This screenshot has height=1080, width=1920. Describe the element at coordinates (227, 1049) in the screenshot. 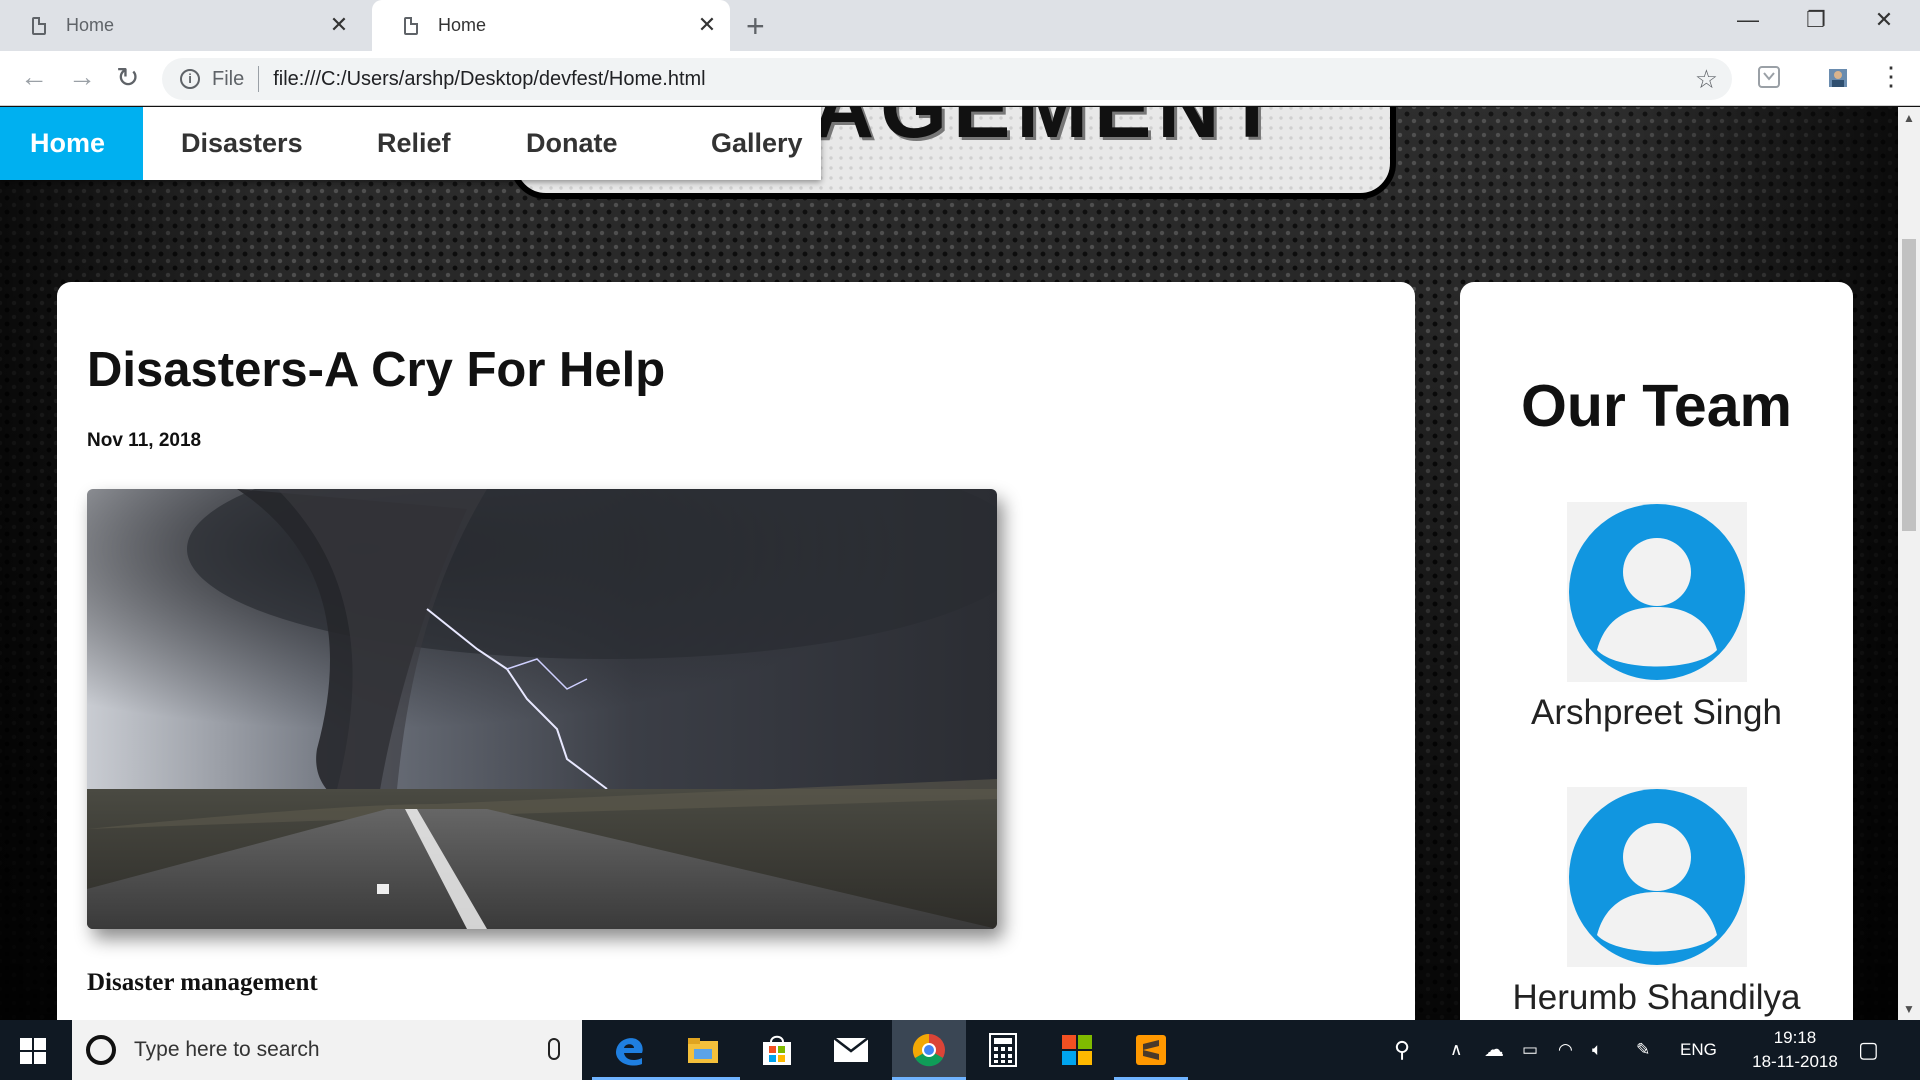

I see `search-placeholder: Type here to search` at that location.